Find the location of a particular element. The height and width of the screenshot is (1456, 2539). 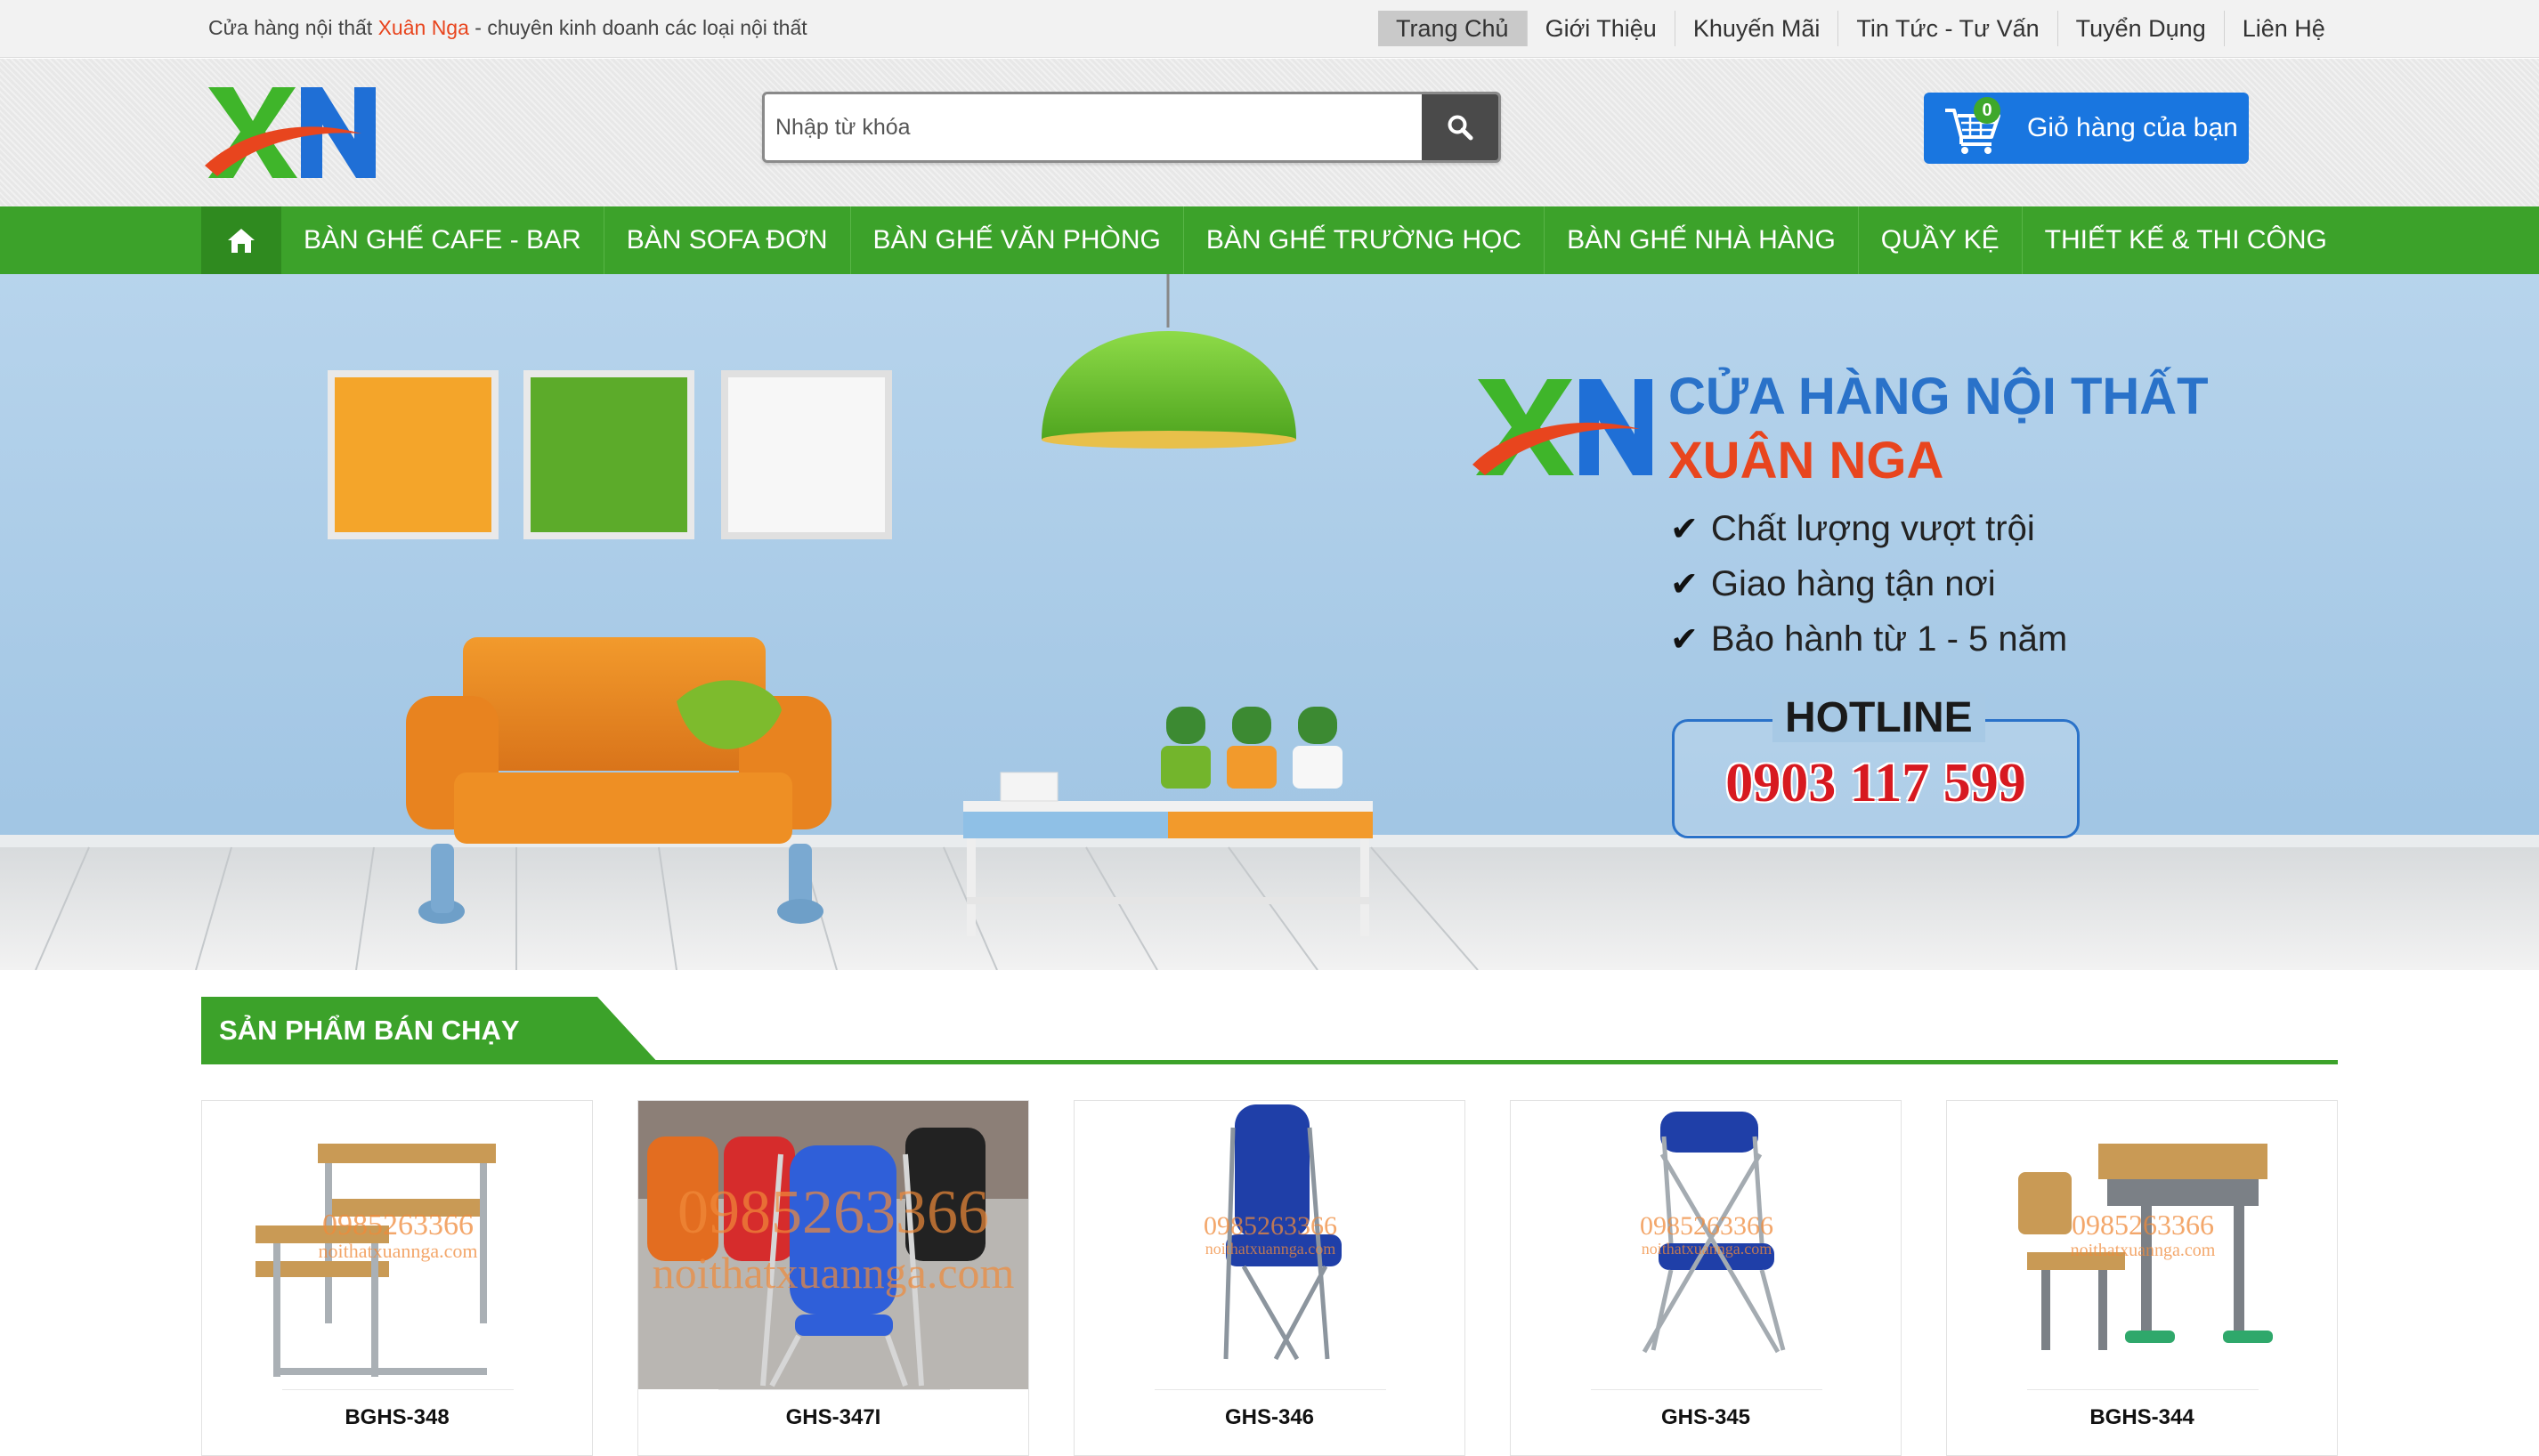

search-box is located at coordinates (1131, 127).